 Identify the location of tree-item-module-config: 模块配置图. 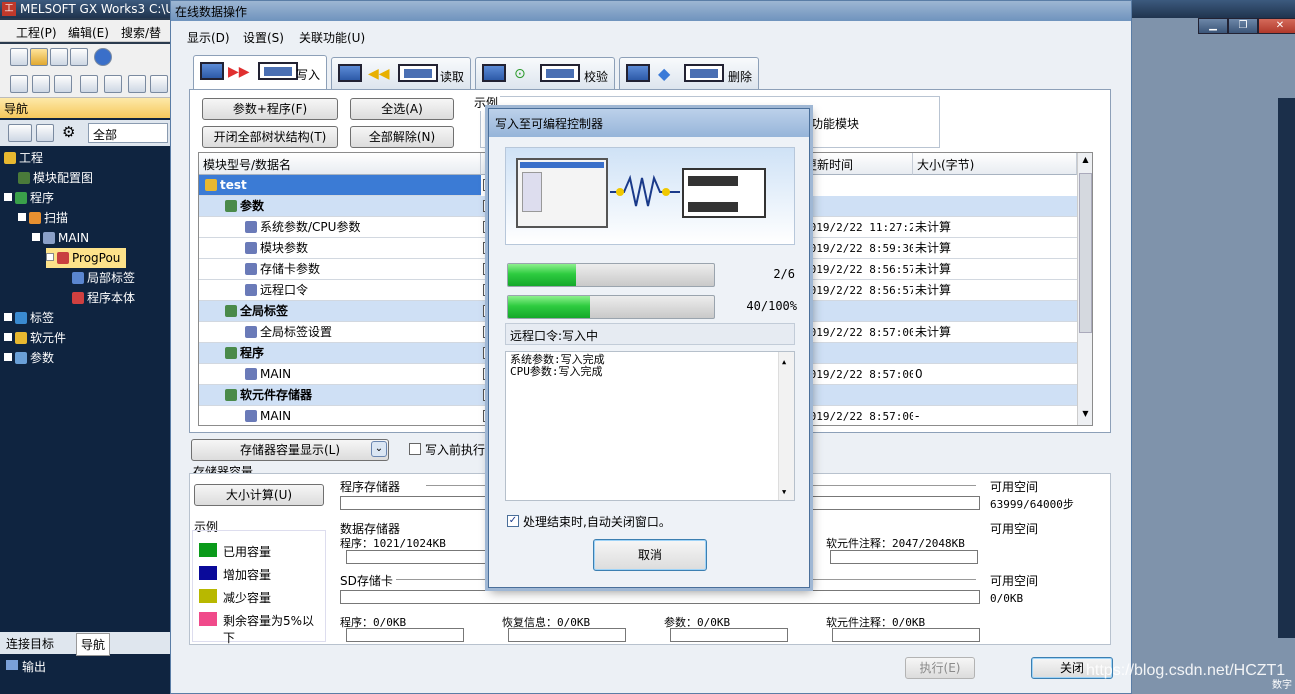
(55, 178).